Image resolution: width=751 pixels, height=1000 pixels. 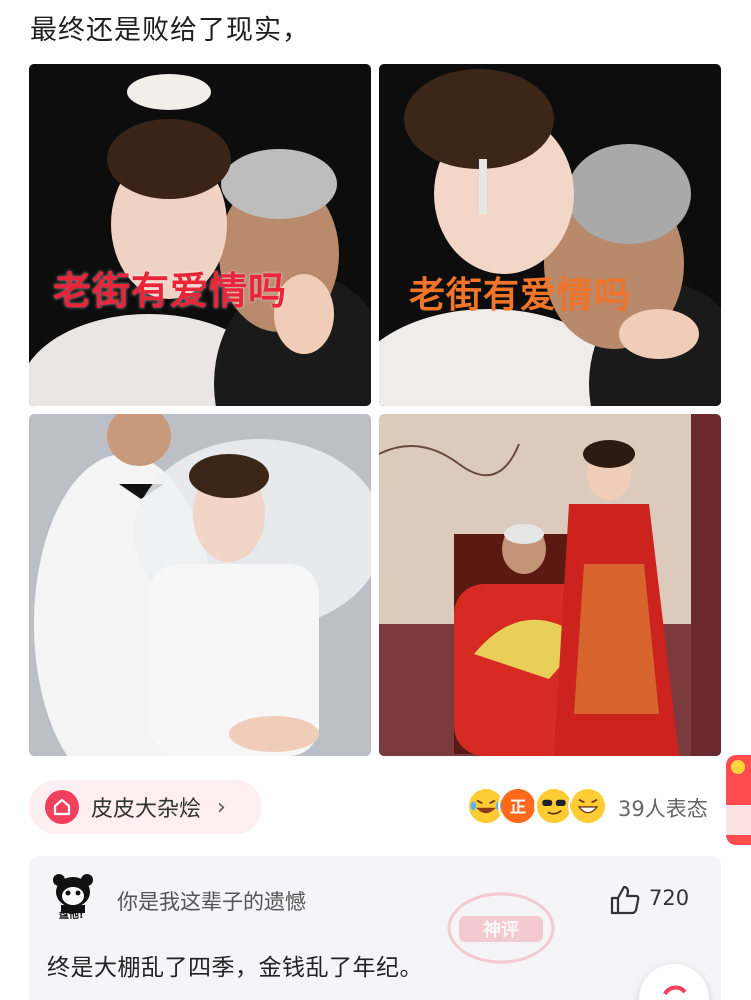 I want to click on svg-text: 正, so click(x=518, y=806).